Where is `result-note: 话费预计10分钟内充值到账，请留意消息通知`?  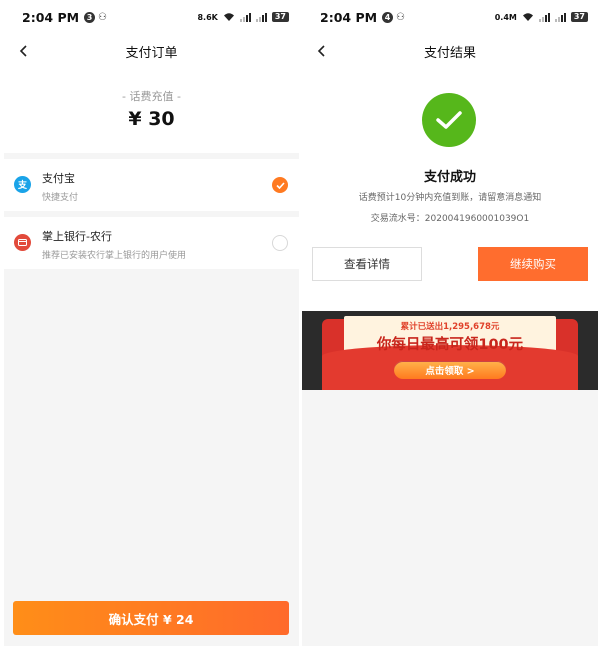
result-note: 话费预计10分钟内充值到账，请留意消息通知 is located at coordinates (450, 198).